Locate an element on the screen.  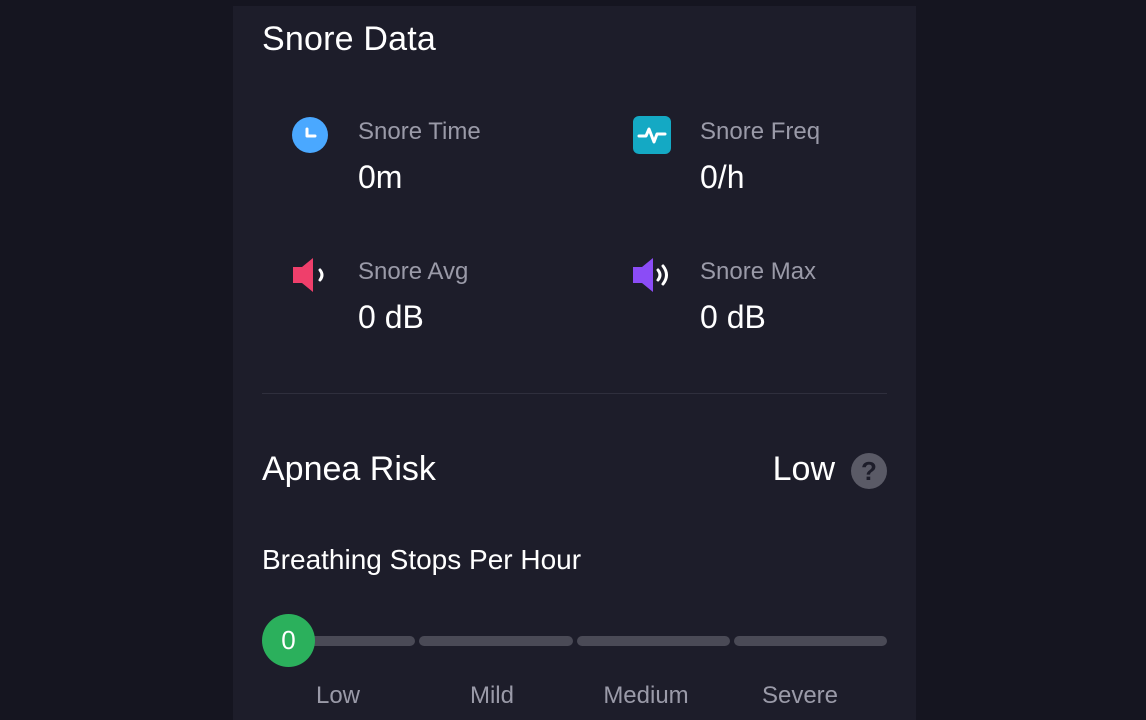
speaker-high-icon is located at coordinates (650, 275).